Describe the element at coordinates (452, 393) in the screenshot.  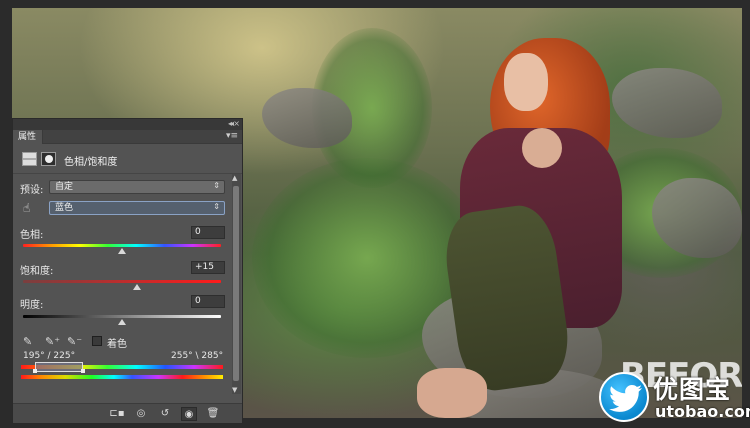
I see `subject-feet` at that location.